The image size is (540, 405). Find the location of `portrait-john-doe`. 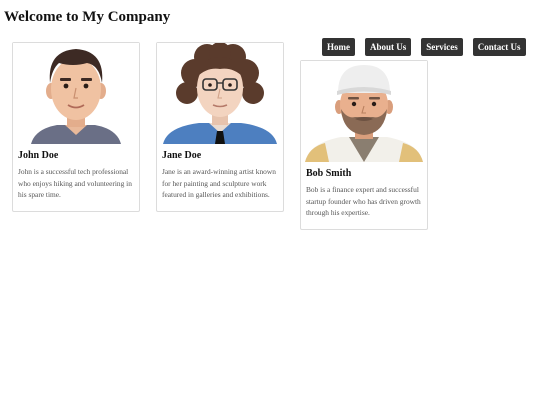

portrait-john-doe is located at coordinates (76, 93).